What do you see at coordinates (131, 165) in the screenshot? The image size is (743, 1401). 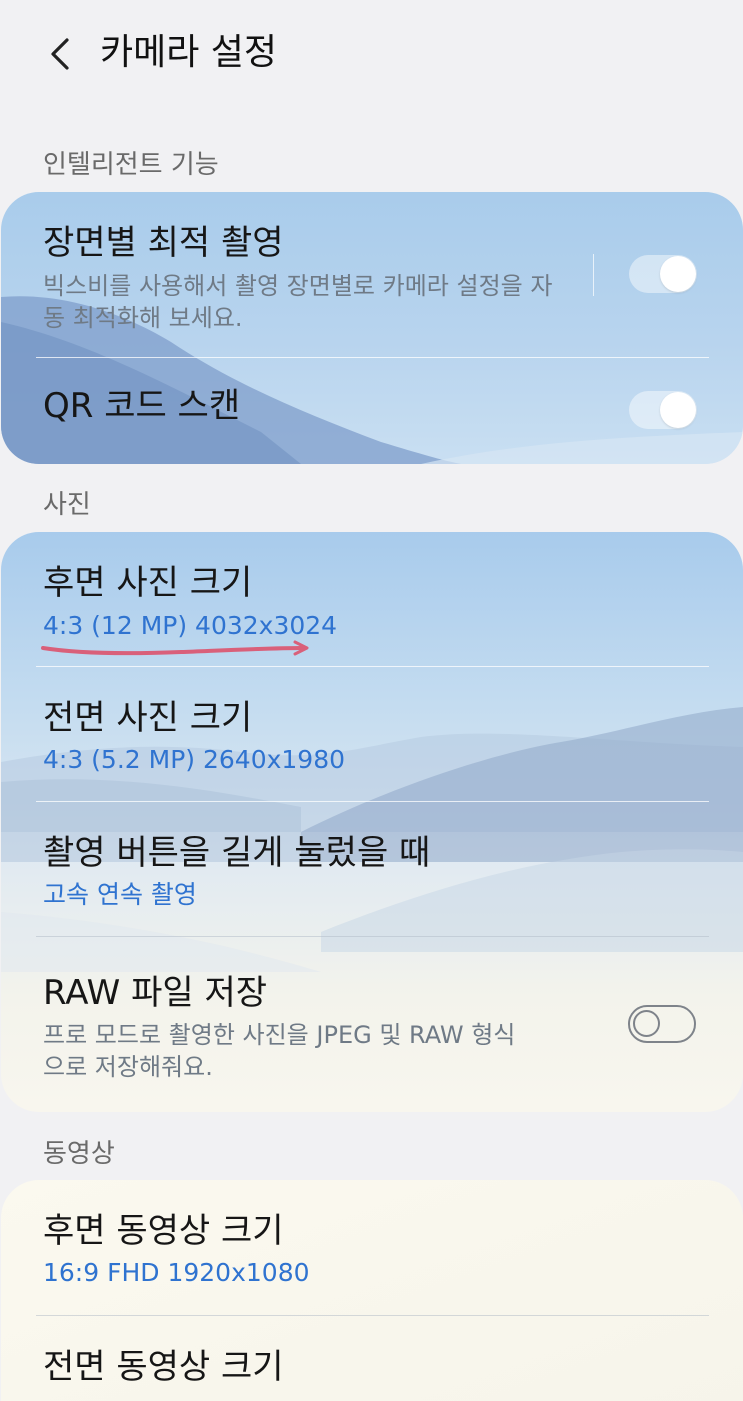 I see `section-title-intelligent: 인텔리전트 기능` at bounding box center [131, 165].